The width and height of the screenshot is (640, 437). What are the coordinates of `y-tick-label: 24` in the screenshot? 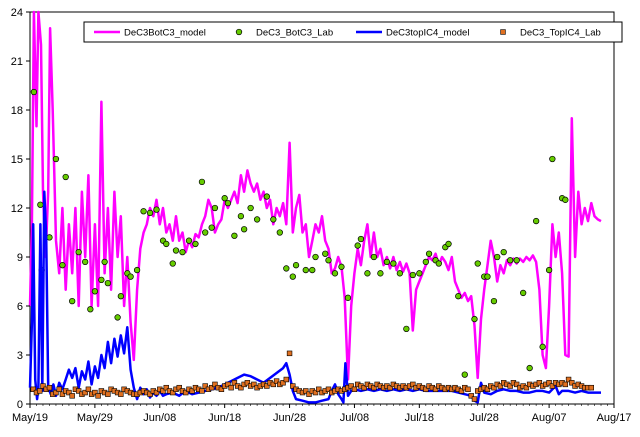 It's located at (17, 13).